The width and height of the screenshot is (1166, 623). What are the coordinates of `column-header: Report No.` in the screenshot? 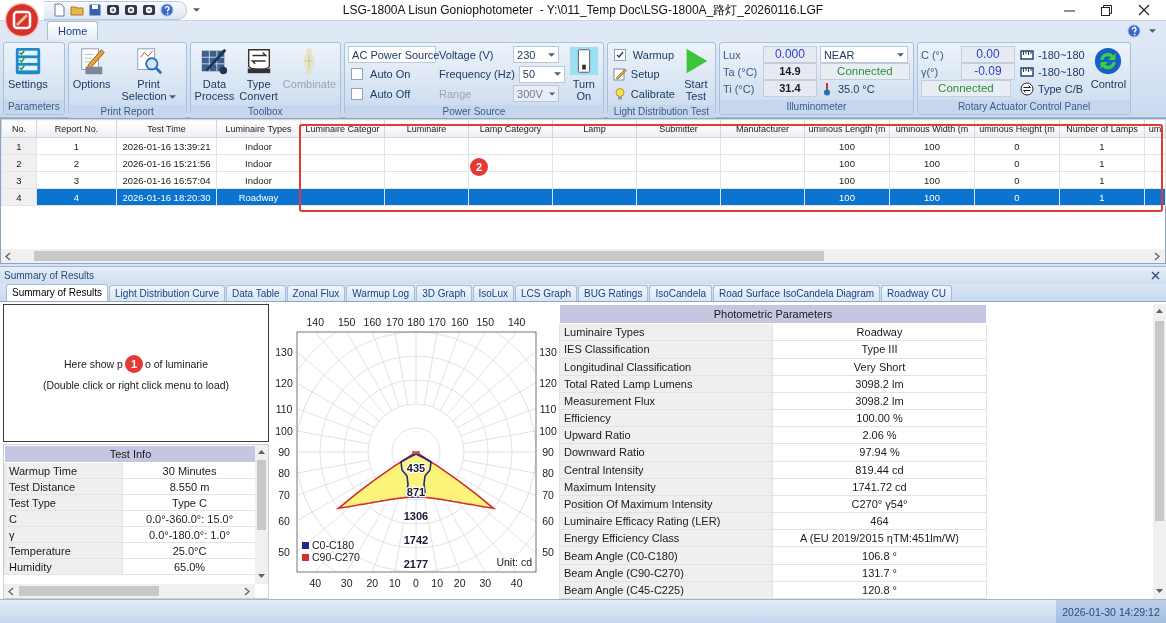 It's located at (76, 128).